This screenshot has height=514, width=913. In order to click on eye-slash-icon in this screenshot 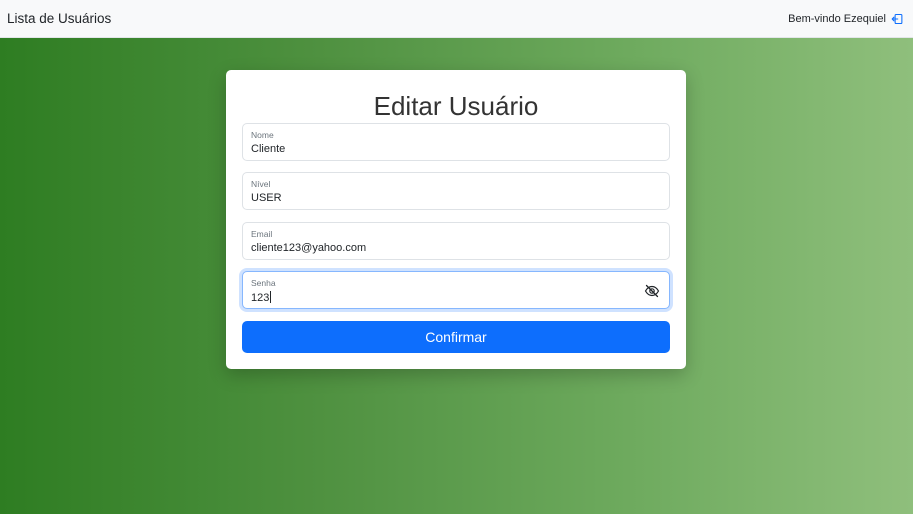, I will do `click(652, 291)`.